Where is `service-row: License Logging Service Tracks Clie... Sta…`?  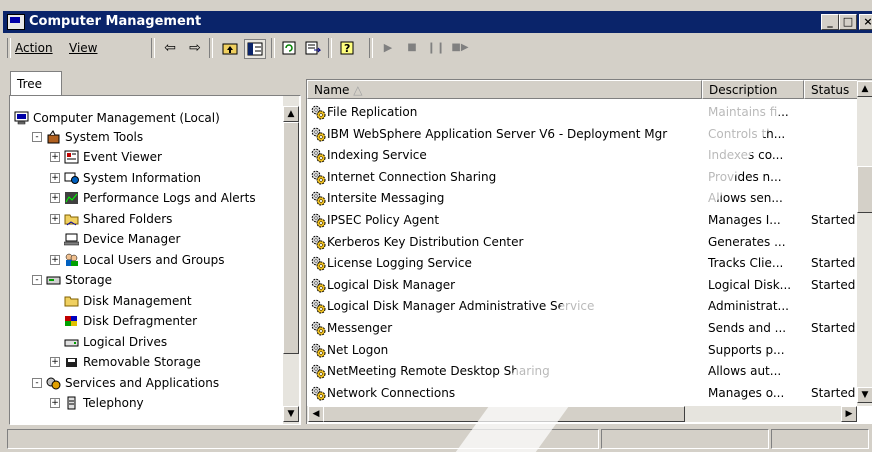 service-row: License Logging Service Tracks Clie... Sta… is located at coordinates (589, 263).